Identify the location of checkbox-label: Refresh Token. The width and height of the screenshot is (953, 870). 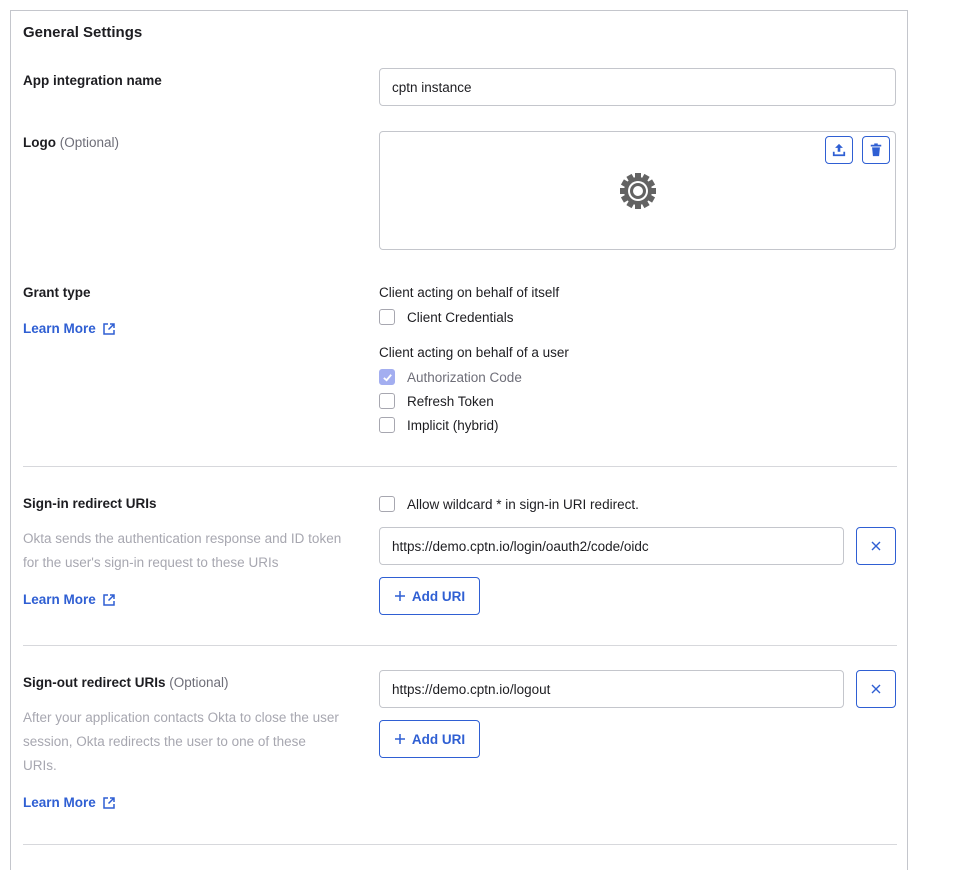
(450, 401).